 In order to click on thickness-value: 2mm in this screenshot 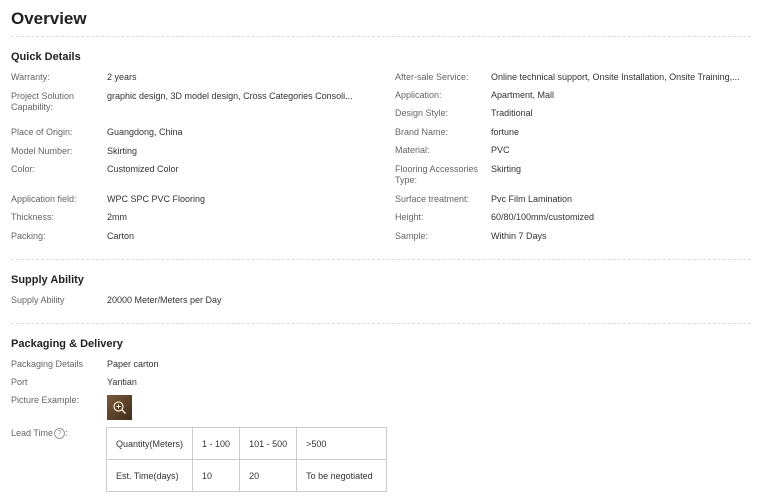, I will do `click(117, 217)`.